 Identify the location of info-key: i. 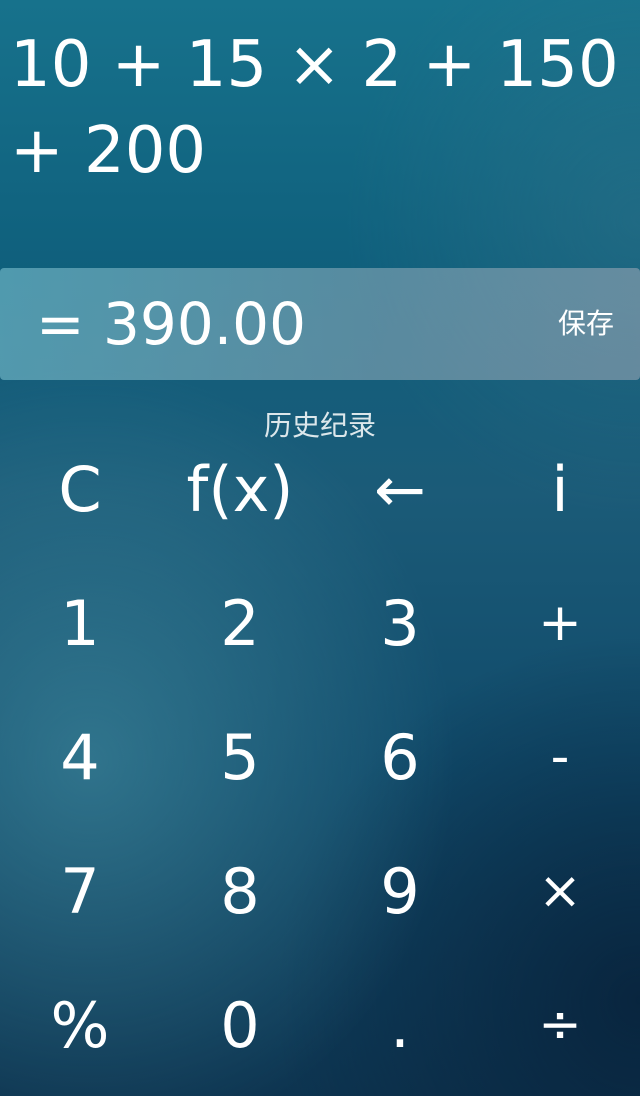
(560, 489).